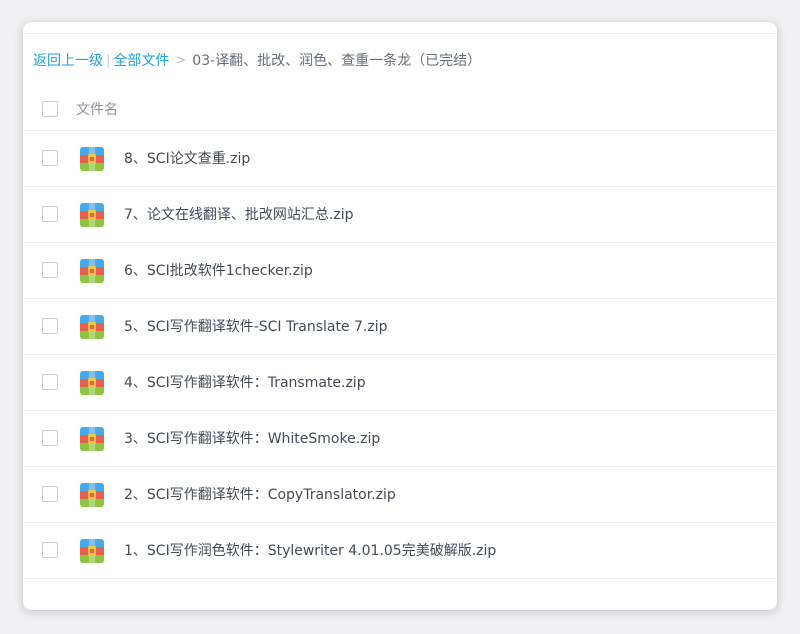 The height and width of the screenshot is (634, 800). I want to click on file-row: 2、SCI写作翻译软件：CopyTranslator.zip, so click(400, 495).